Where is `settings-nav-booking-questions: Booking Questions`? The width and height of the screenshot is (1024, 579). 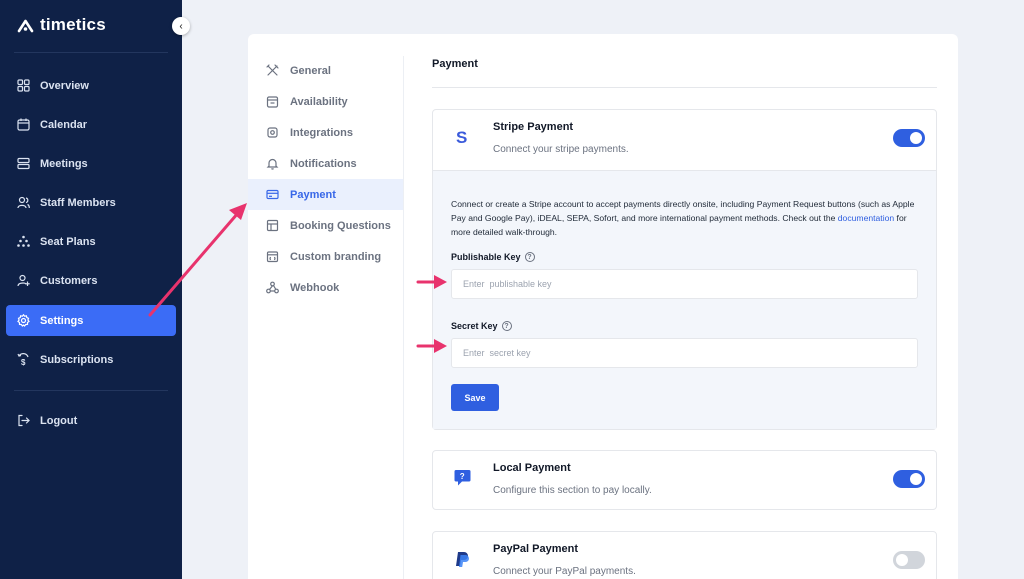 settings-nav-booking-questions: Booking Questions is located at coordinates (325, 225).